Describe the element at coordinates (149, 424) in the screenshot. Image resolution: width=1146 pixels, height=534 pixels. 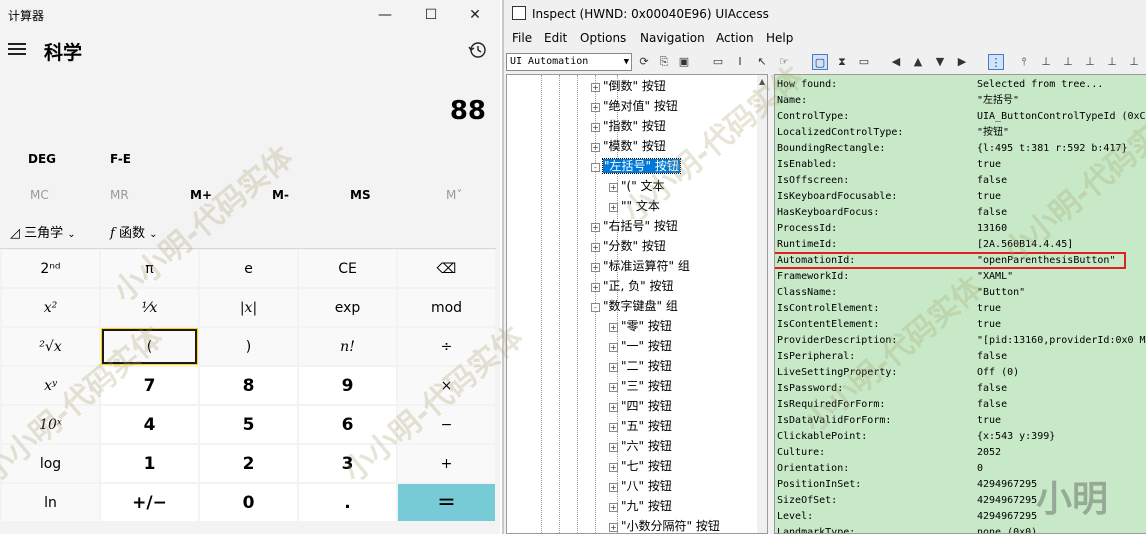
I see `key-4-1: 4` at that location.